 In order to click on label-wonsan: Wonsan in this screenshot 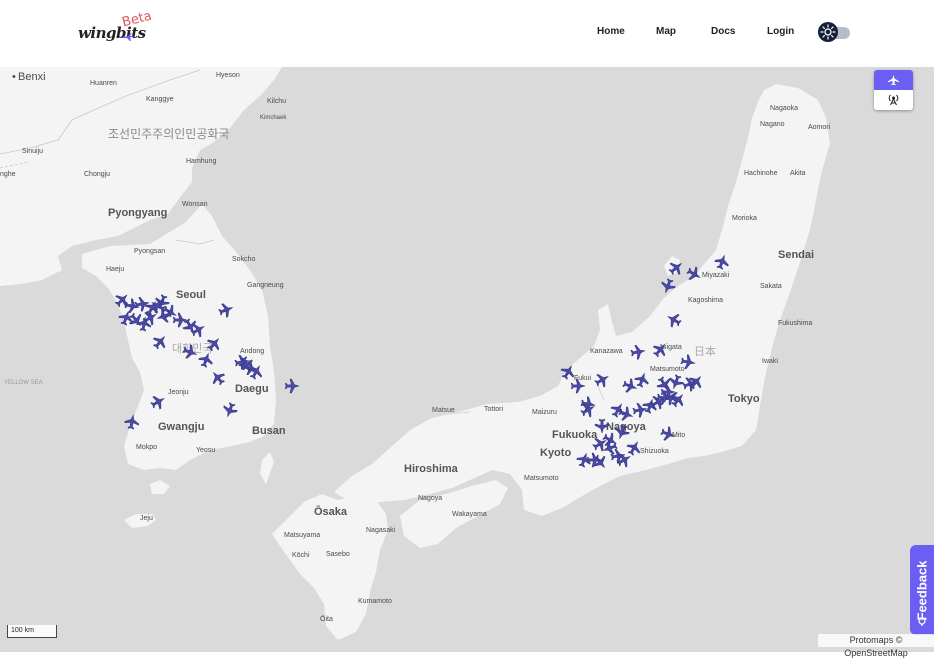, I will do `click(195, 204)`.